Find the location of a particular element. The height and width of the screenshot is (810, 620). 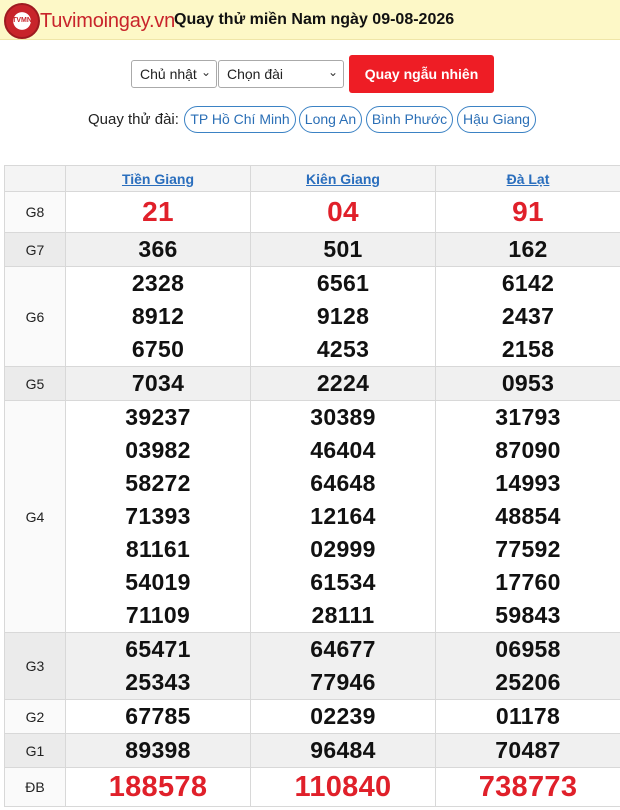

result-cell: 04 is located at coordinates (343, 212).